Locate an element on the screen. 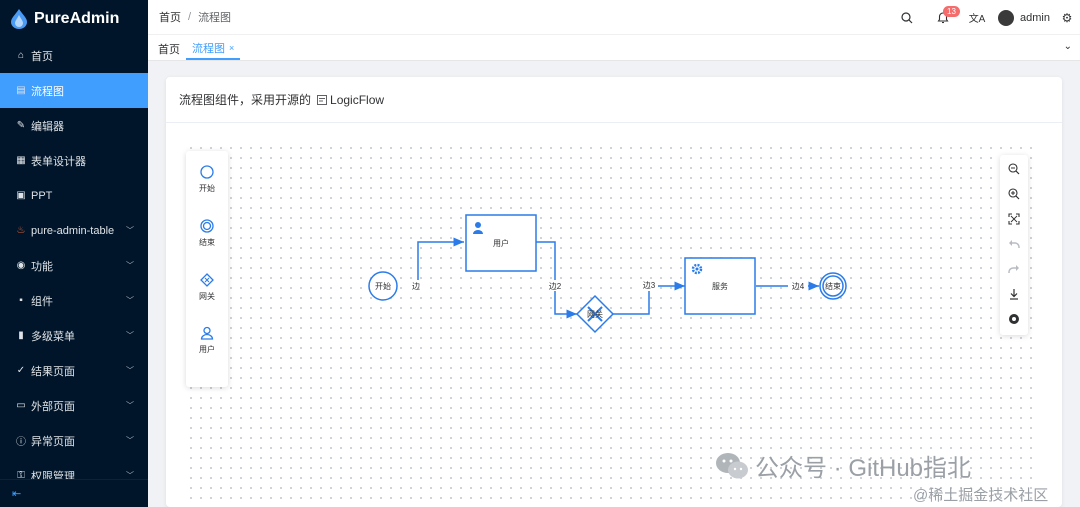  service-task-node: 服务 is located at coordinates (720, 286).